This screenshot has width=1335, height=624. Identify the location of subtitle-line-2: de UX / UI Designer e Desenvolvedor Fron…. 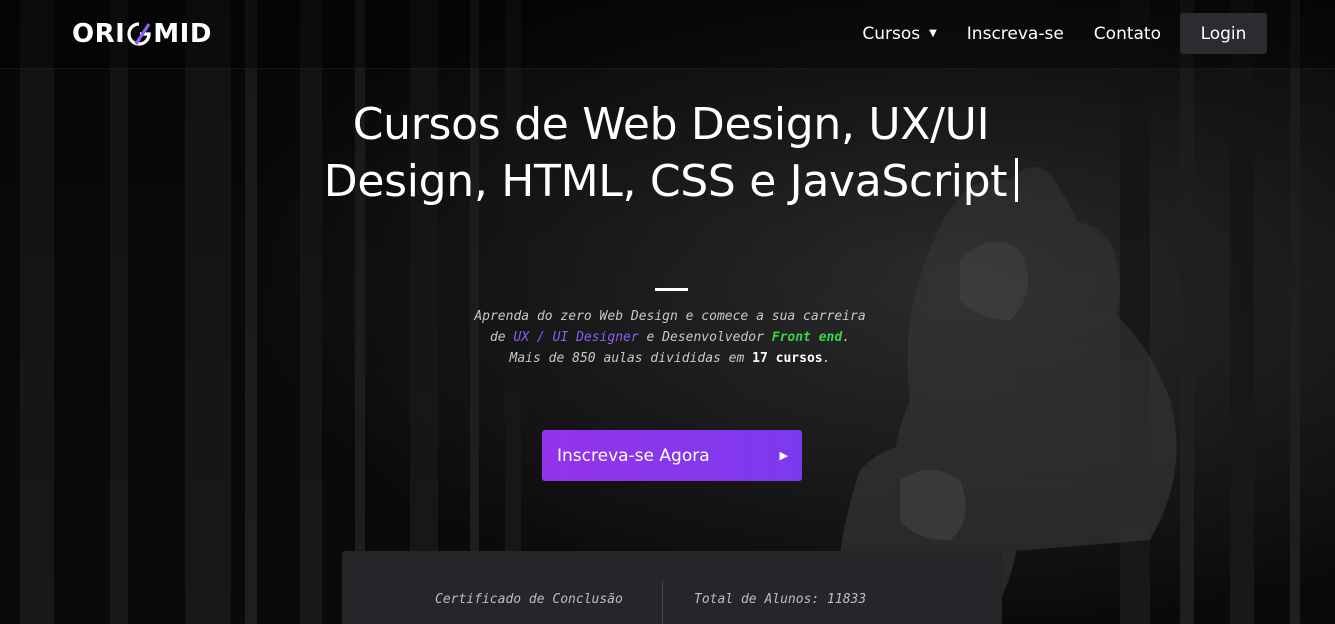
(670, 337).